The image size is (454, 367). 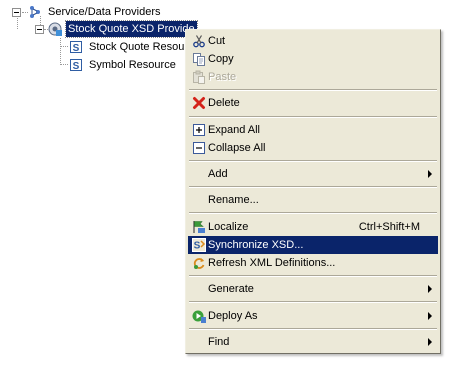 What do you see at coordinates (237, 148) in the screenshot?
I see `menu-item-label: Collapse All` at bounding box center [237, 148].